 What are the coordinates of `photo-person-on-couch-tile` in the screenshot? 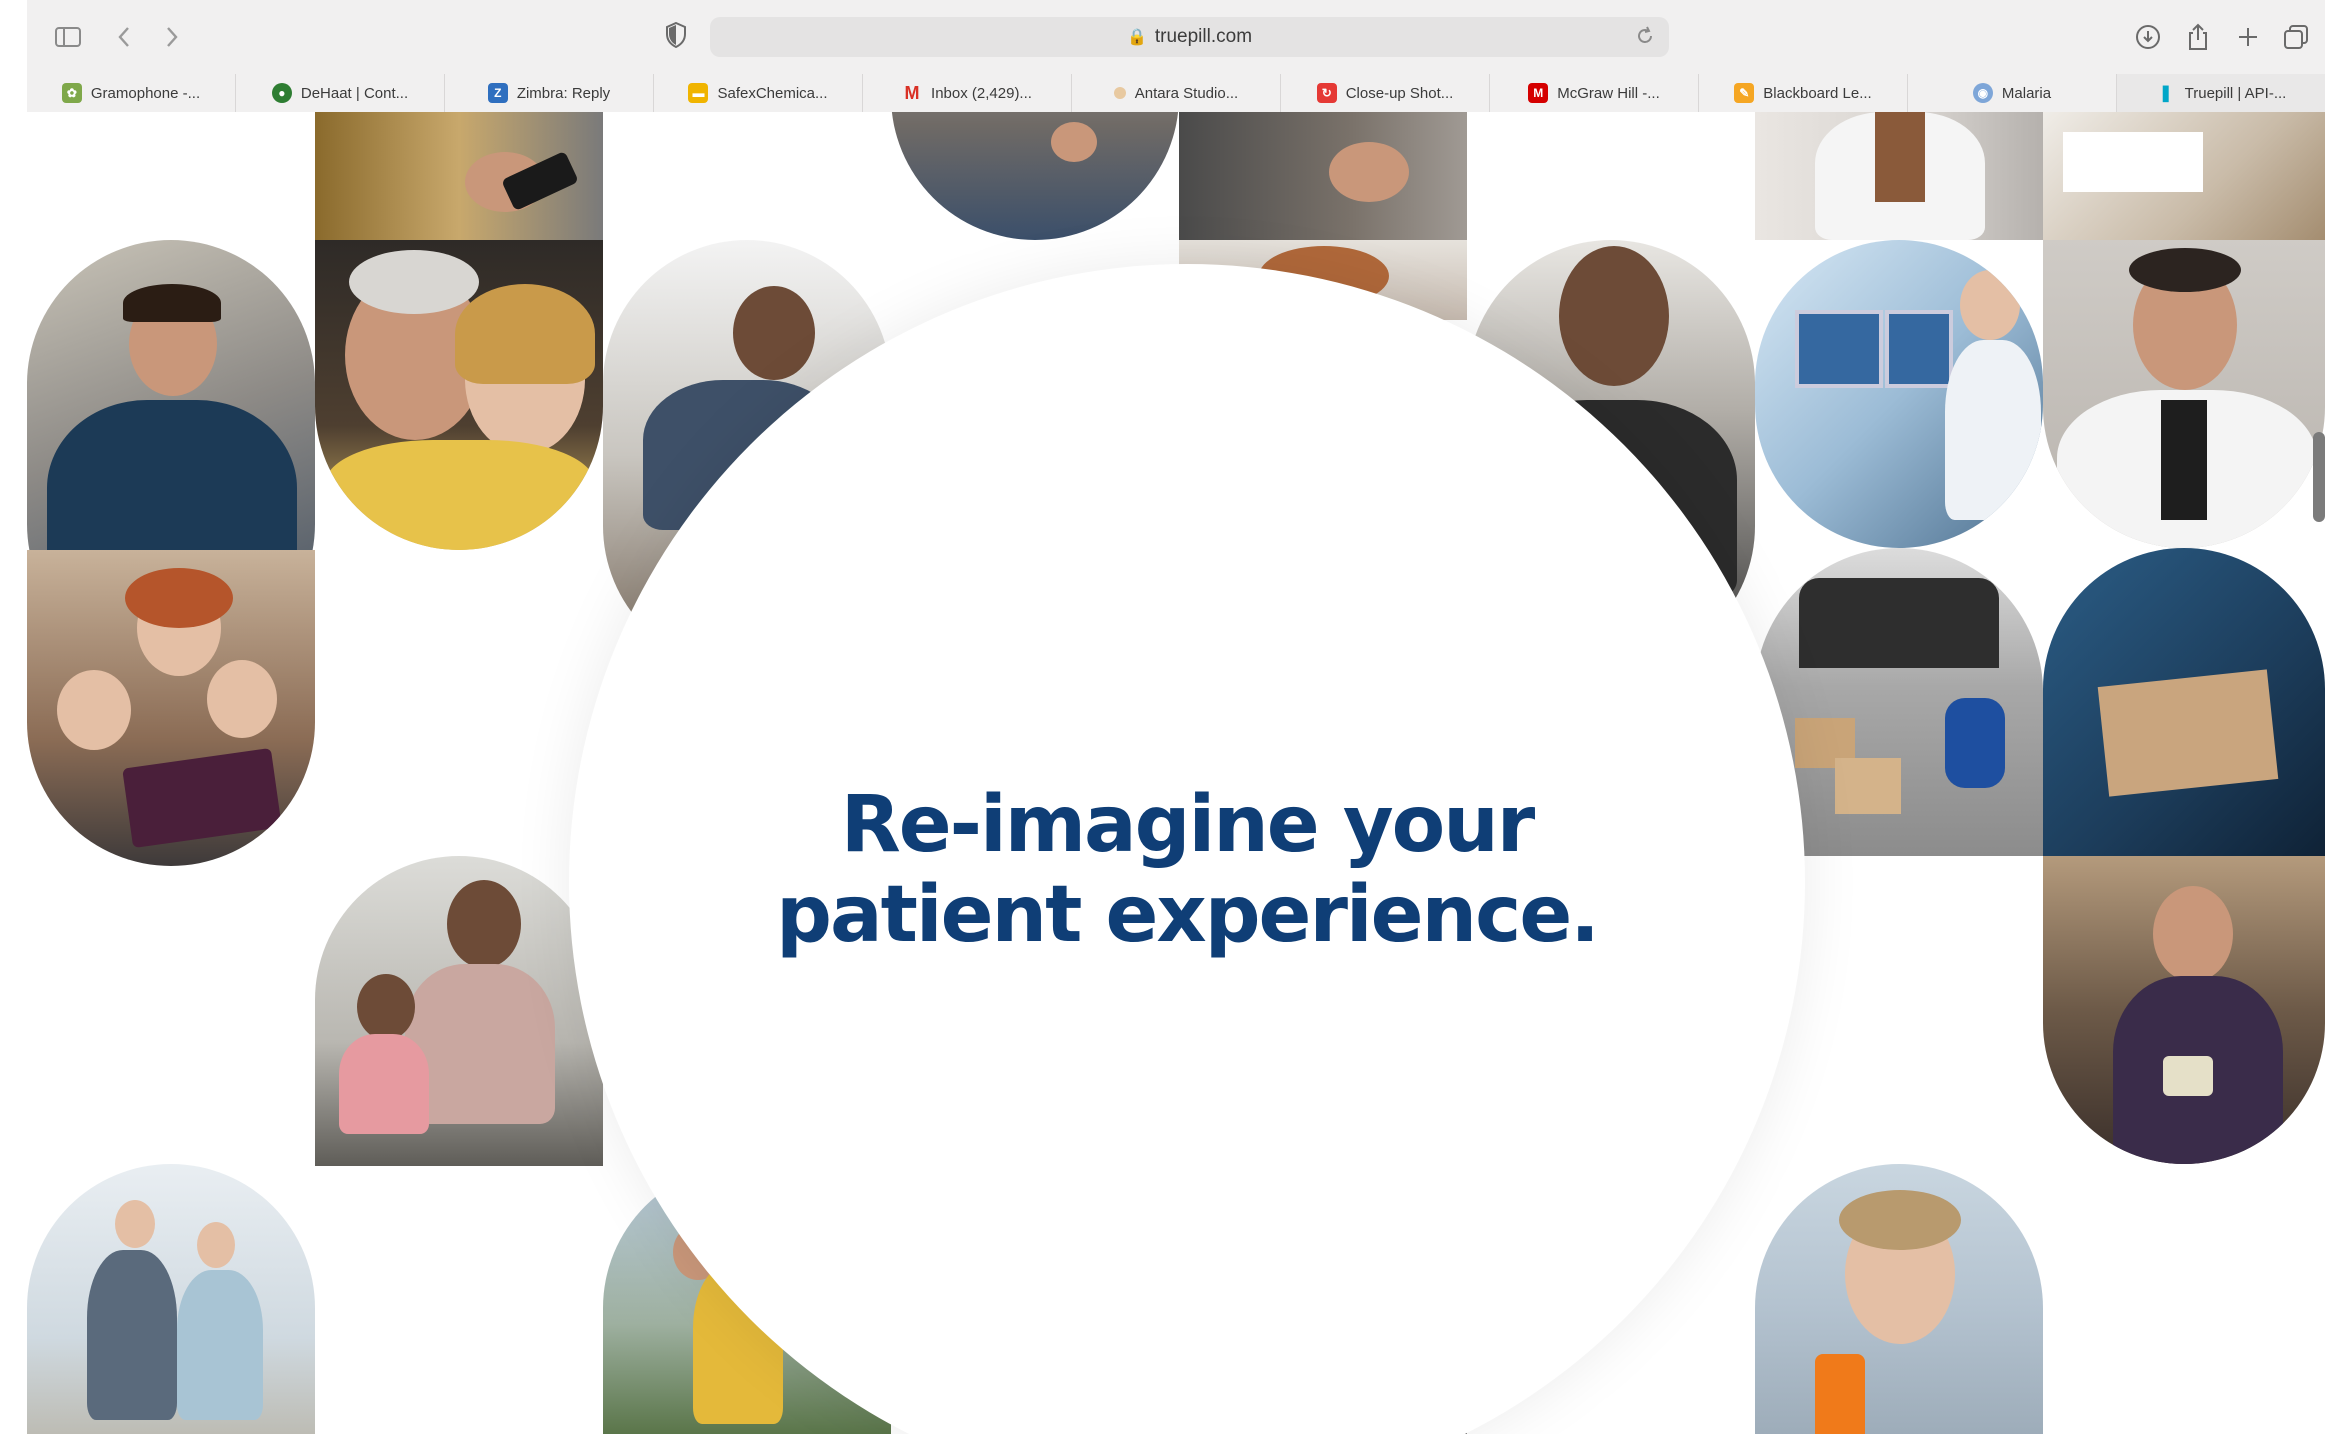 It's located at (1035, 176).